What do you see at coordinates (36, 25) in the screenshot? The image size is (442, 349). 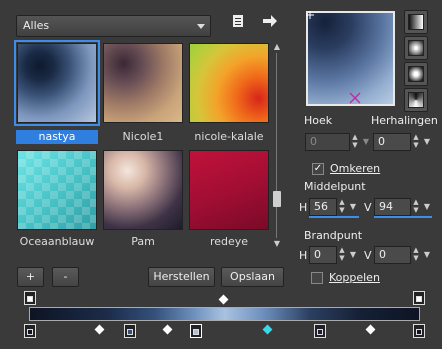 I see `category-dropdown-value: Alles` at bounding box center [36, 25].